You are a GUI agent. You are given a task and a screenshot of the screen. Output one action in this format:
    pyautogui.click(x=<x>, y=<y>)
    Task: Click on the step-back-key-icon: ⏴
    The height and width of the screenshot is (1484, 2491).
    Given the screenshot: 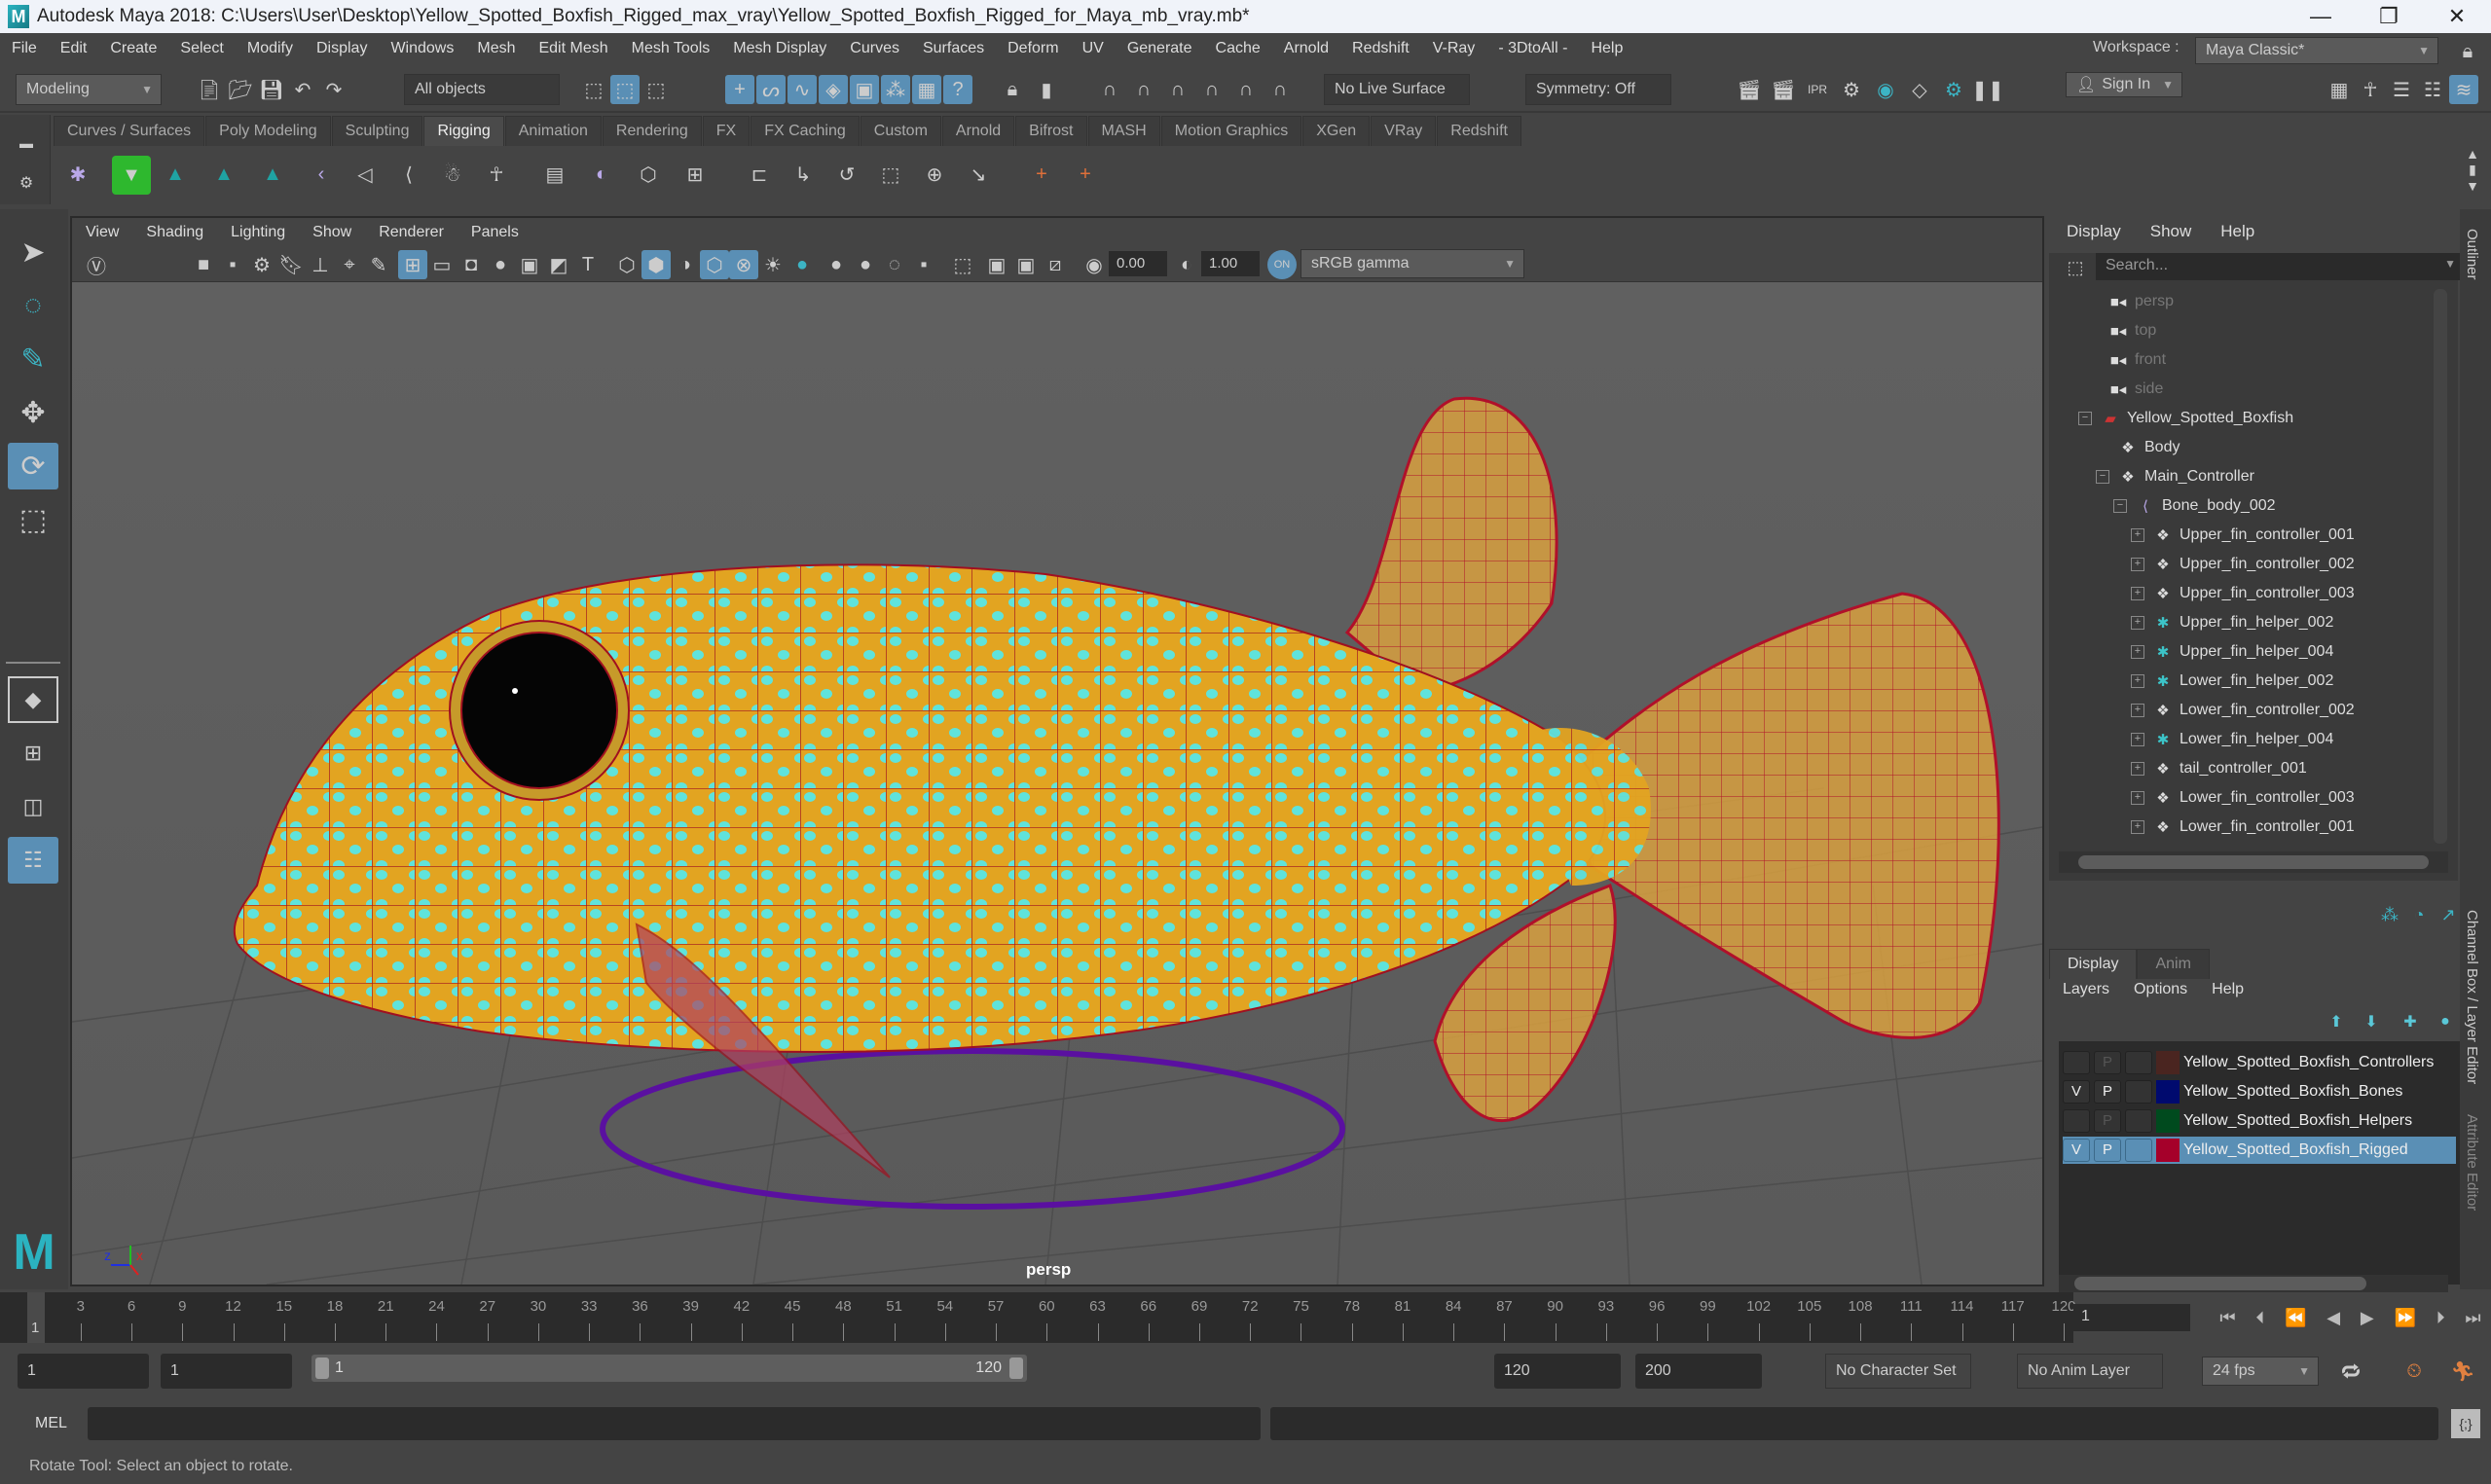 What is the action you would take?
    pyautogui.click(x=2259, y=1318)
    